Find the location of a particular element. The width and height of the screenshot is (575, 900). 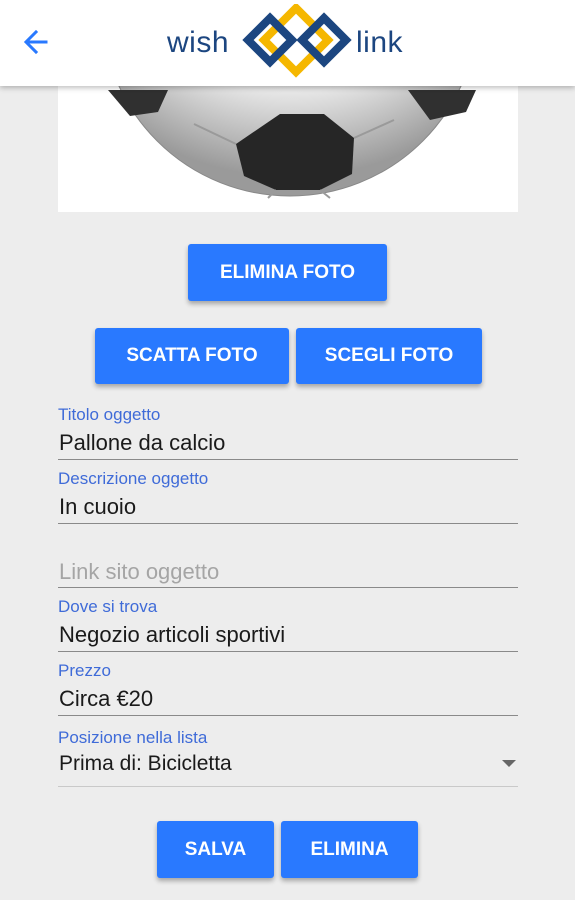

logo-mark-icon is located at coordinates (297, 41).